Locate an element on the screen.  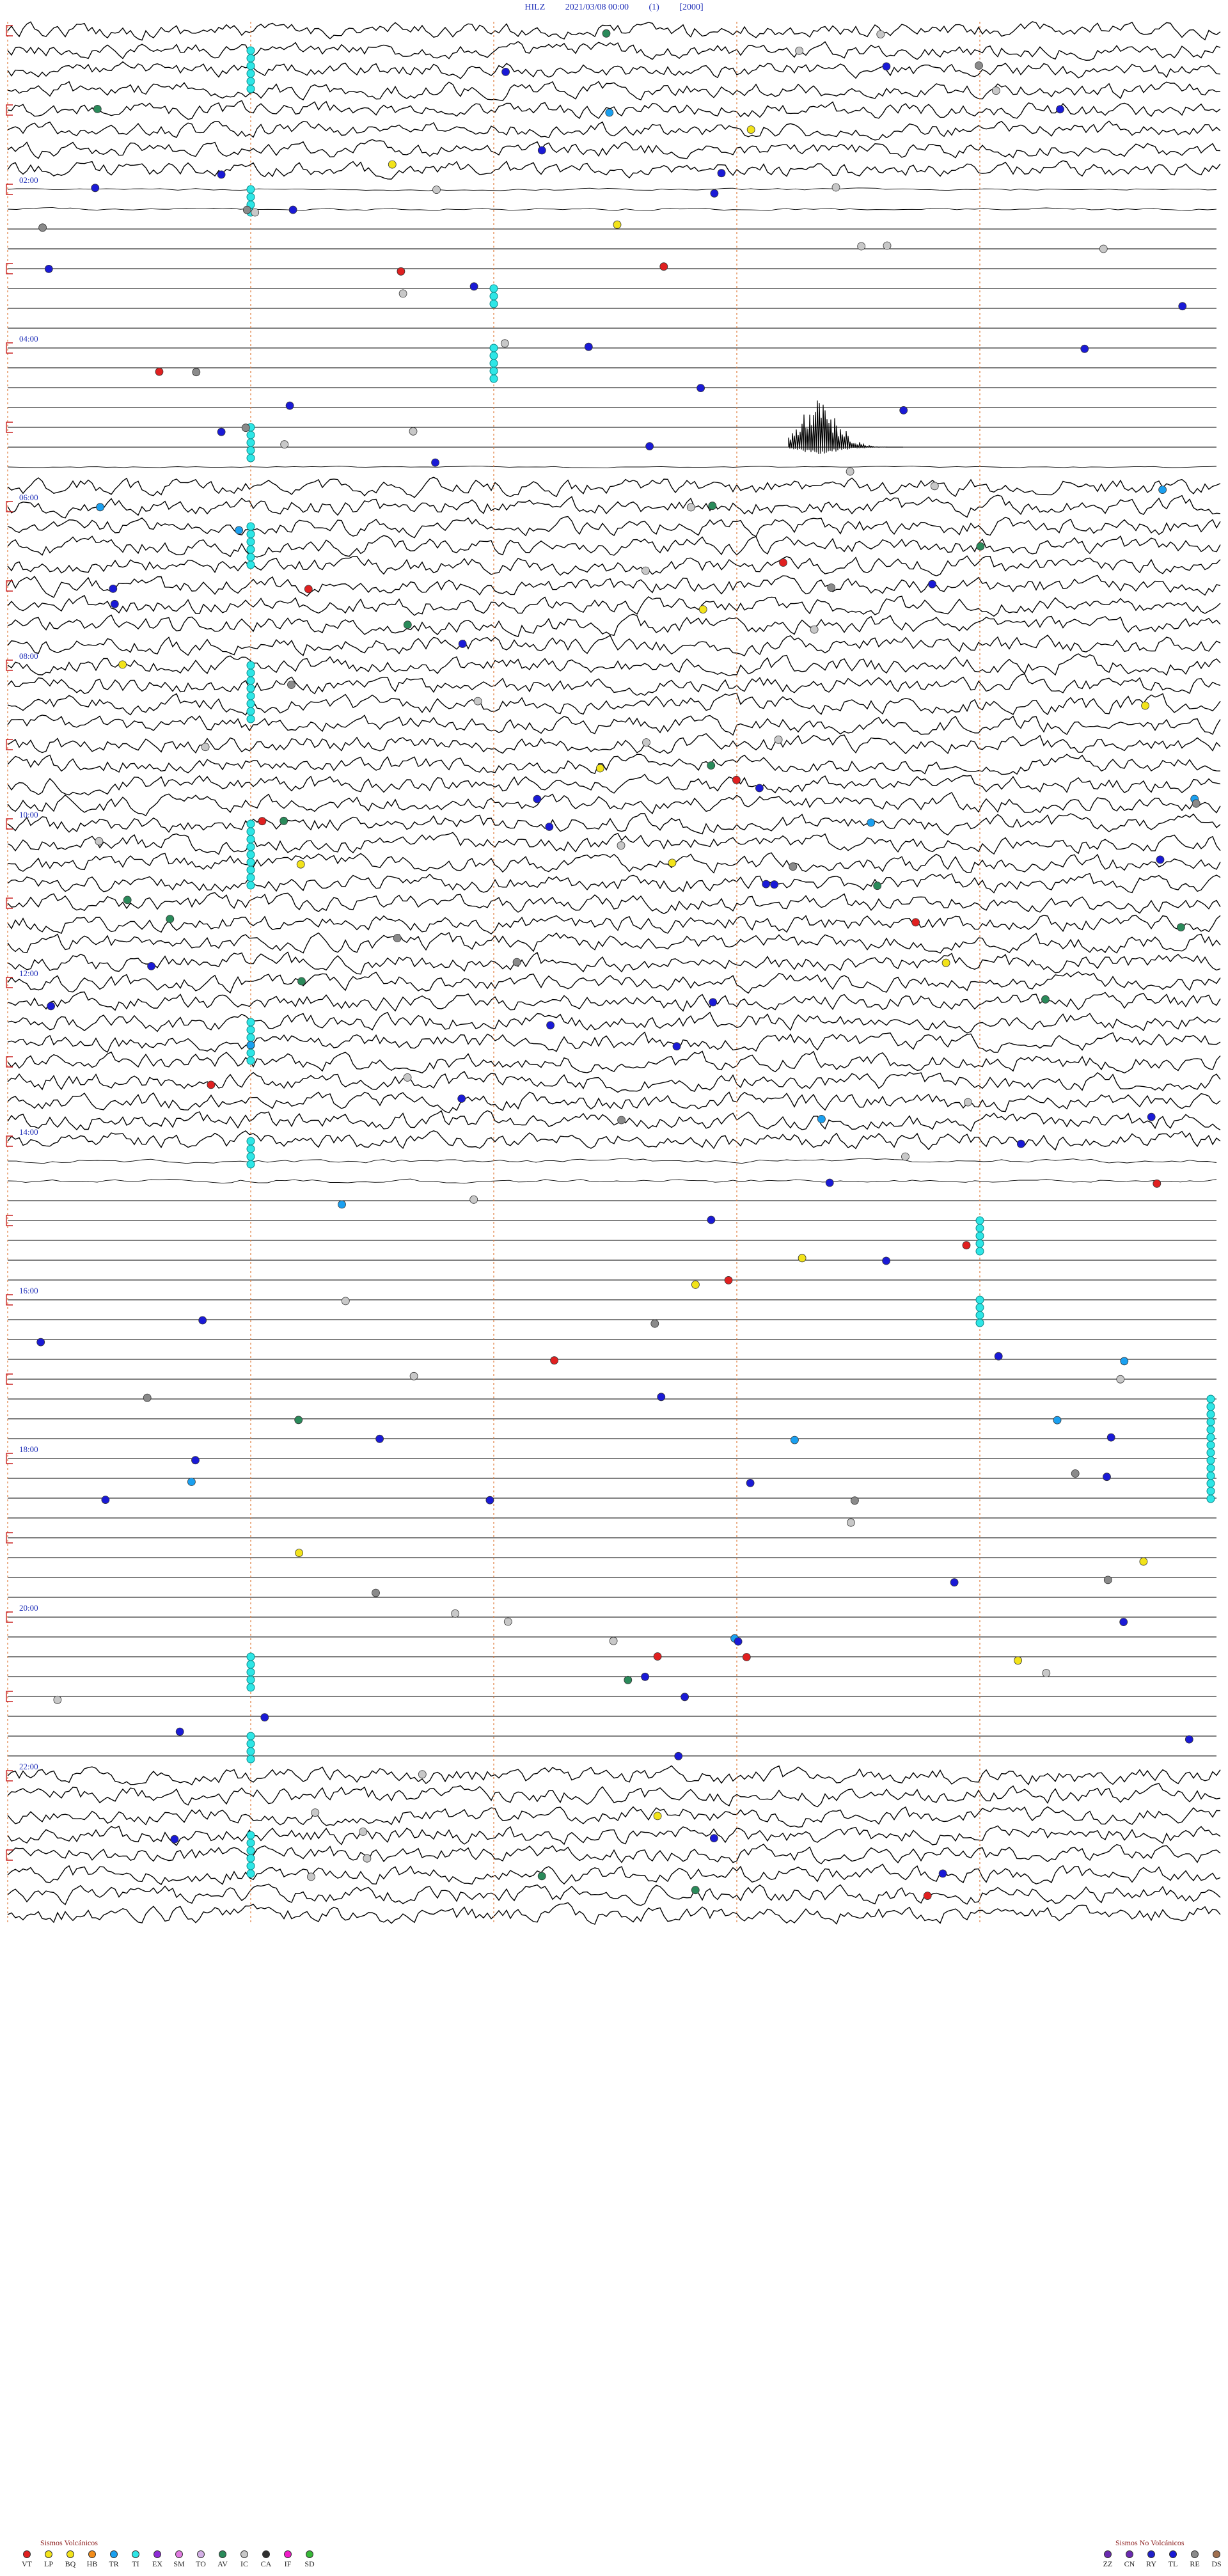
hour-label: 22:00 is located at coordinates (28, 1766).